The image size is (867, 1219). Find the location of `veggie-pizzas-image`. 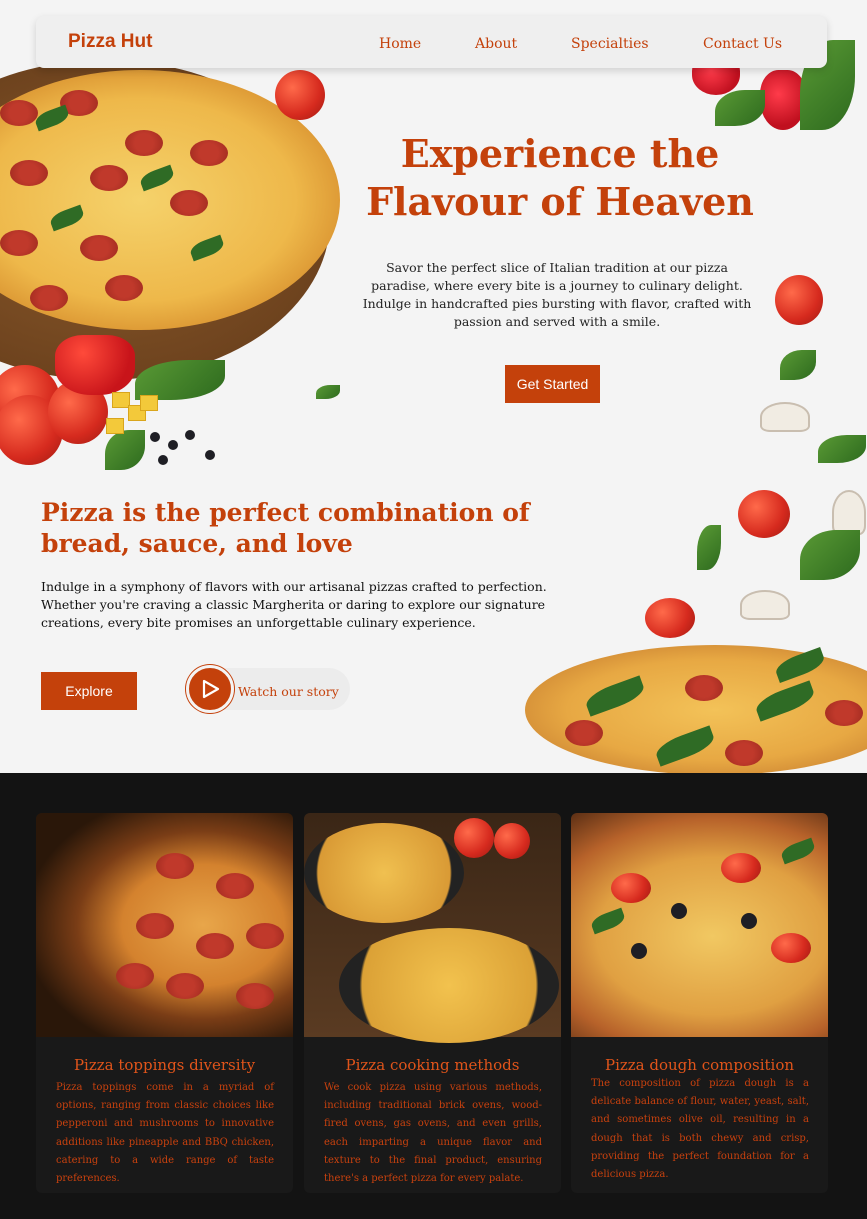

veggie-pizzas-image is located at coordinates (432, 928).